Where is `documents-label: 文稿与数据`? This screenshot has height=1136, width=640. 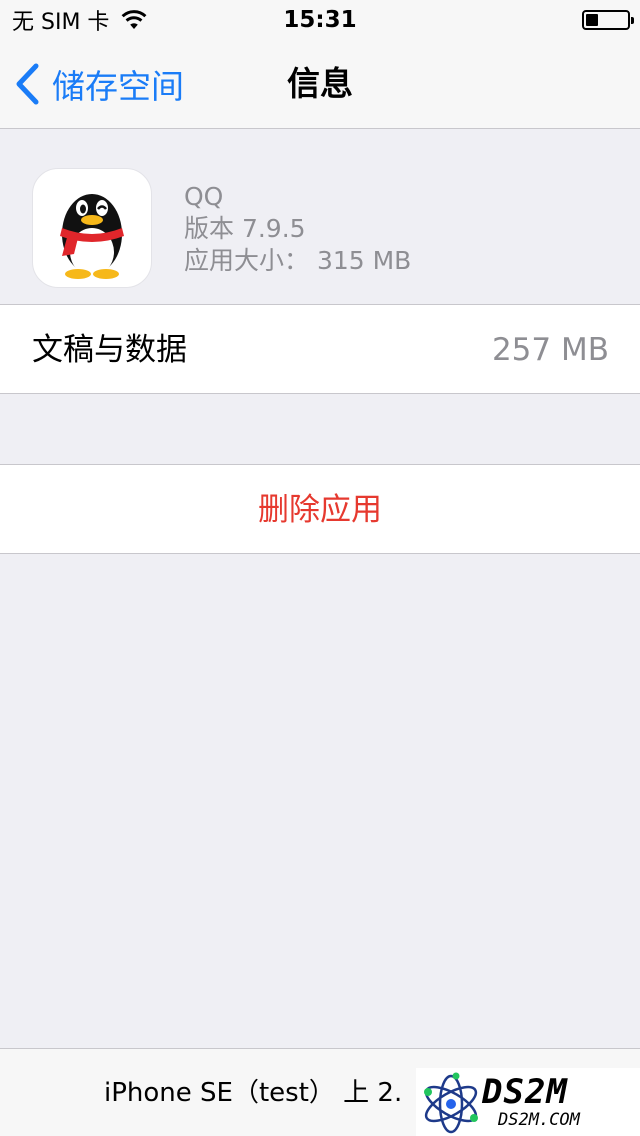
documents-label: 文稿与数据 is located at coordinates (109, 350).